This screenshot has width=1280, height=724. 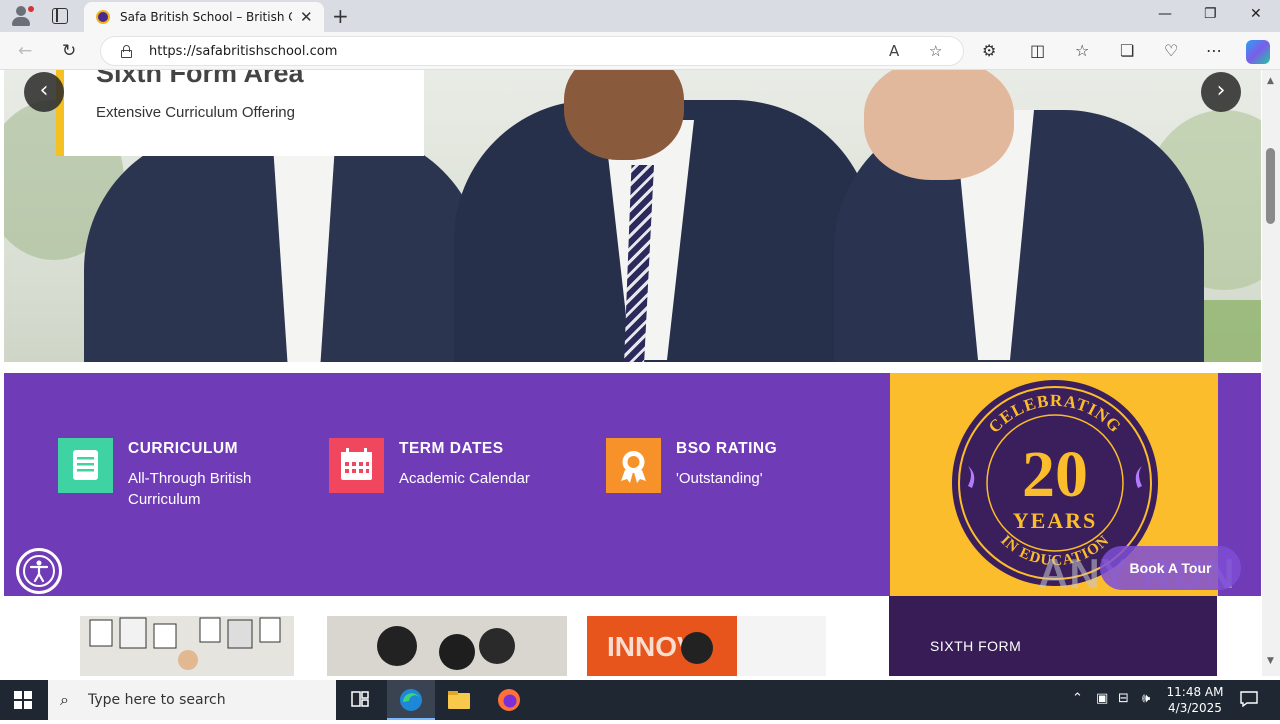 What do you see at coordinates (894, 51) in the screenshot?
I see `read-aloud-icon: A` at bounding box center [894, 51].